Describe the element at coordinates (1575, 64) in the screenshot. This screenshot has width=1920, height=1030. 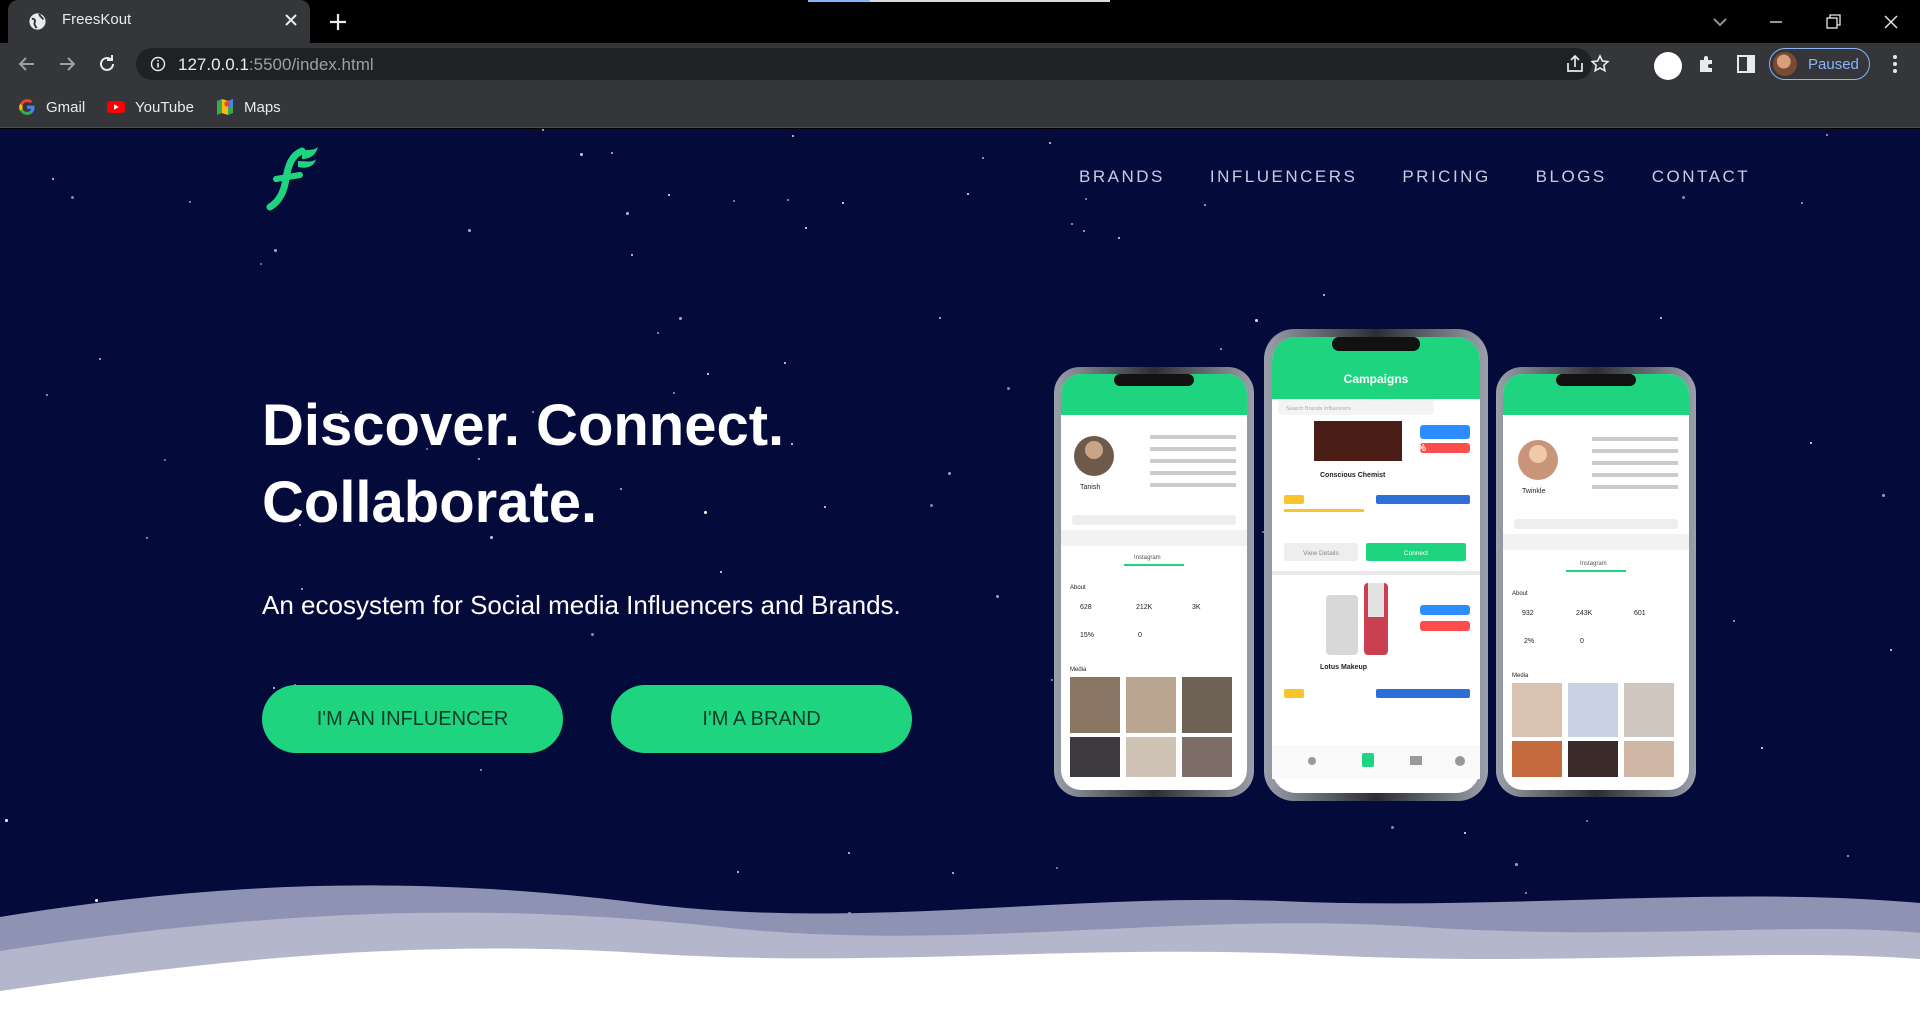
I see `share-icon` at that location.